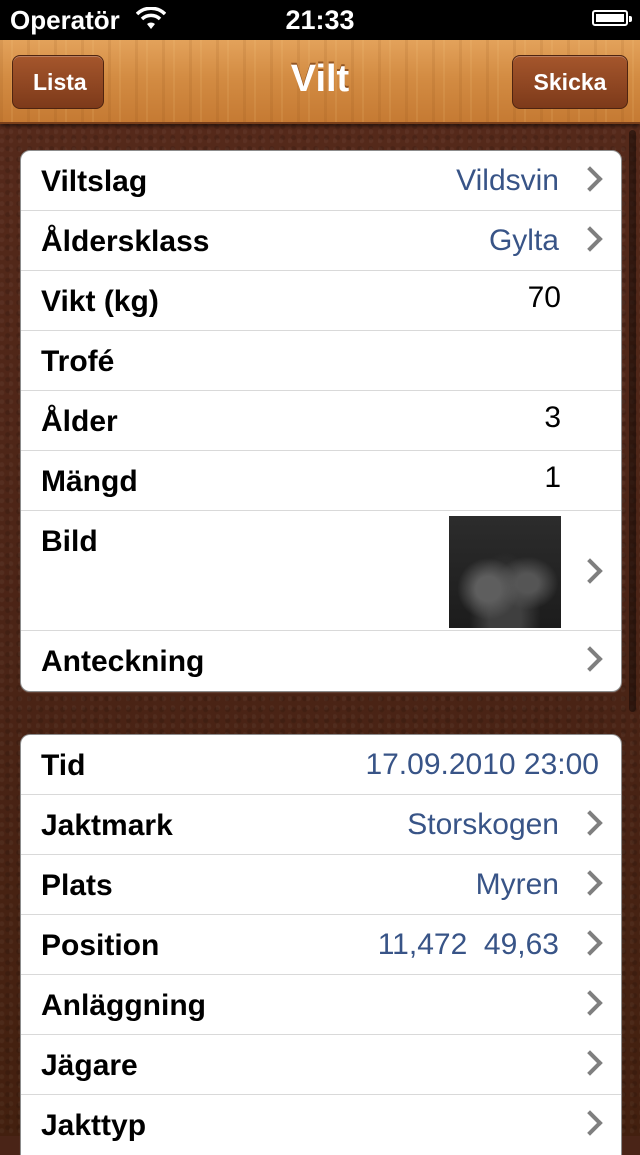  I want to click on row-jagare: Jägare, so click(321, 1065).